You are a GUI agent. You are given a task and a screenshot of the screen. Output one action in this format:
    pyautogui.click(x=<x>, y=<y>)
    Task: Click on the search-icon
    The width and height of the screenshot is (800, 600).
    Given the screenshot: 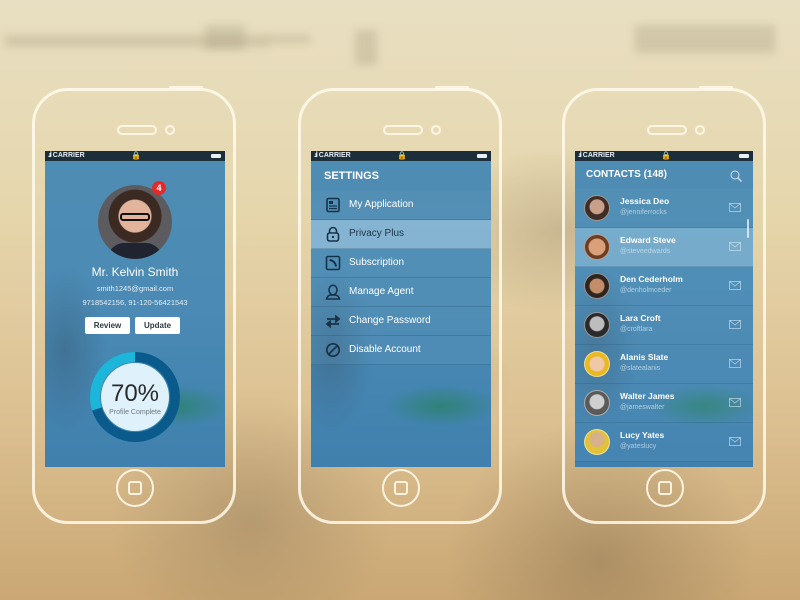 What is the action you would take?
    pyautogui.click(x=736, y=176)
    